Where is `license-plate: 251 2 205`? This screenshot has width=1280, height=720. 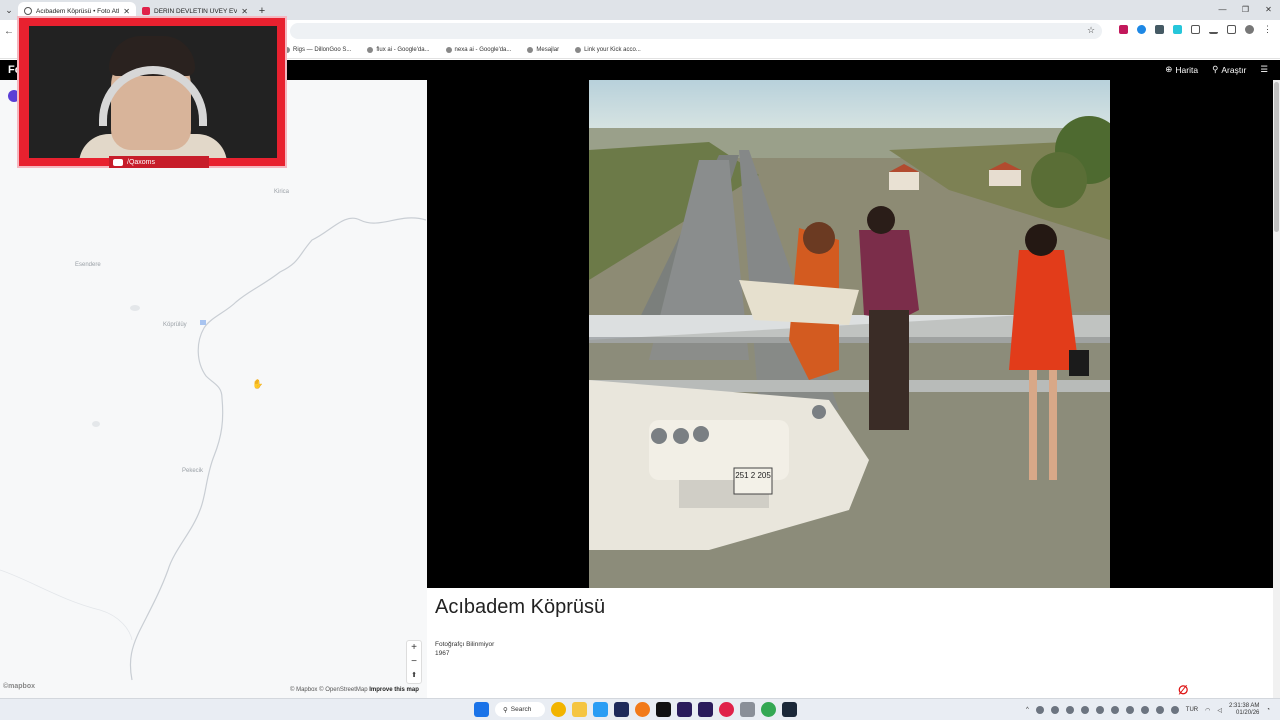 license-plate: 251 2 205 is located at coordinates (753, 475).